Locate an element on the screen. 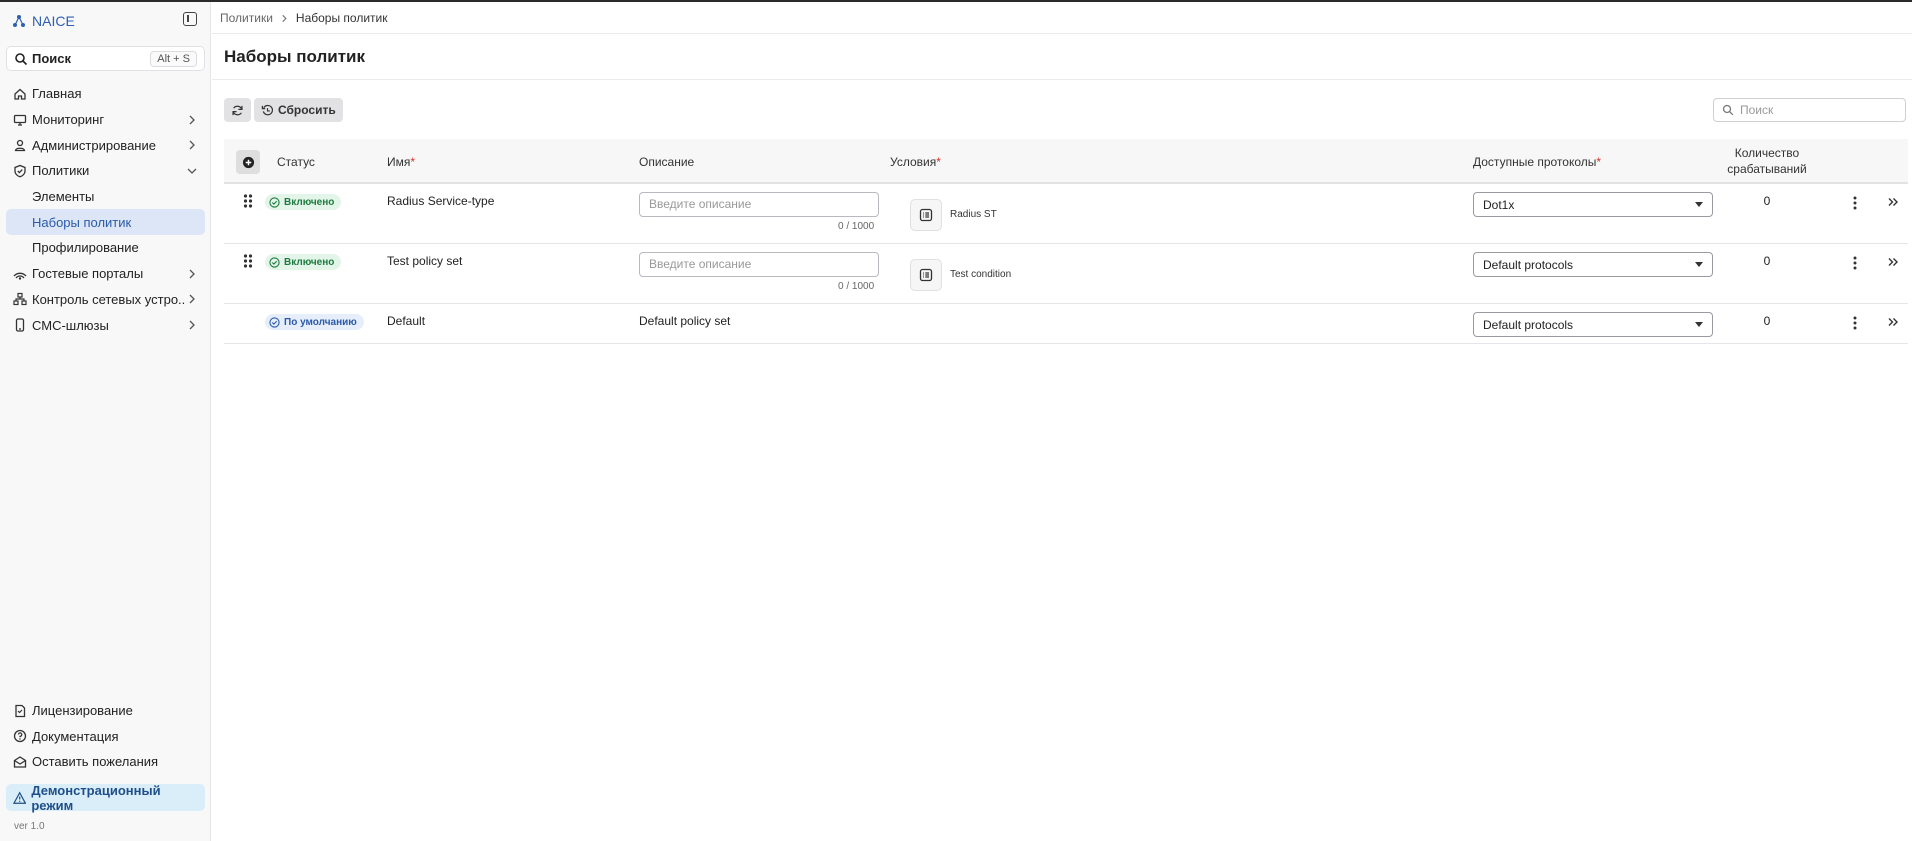 The width and height of the screenshot is (1912, 841). column-header-protocols: Доступные протоколы* is located at coordinates (1537, 162).